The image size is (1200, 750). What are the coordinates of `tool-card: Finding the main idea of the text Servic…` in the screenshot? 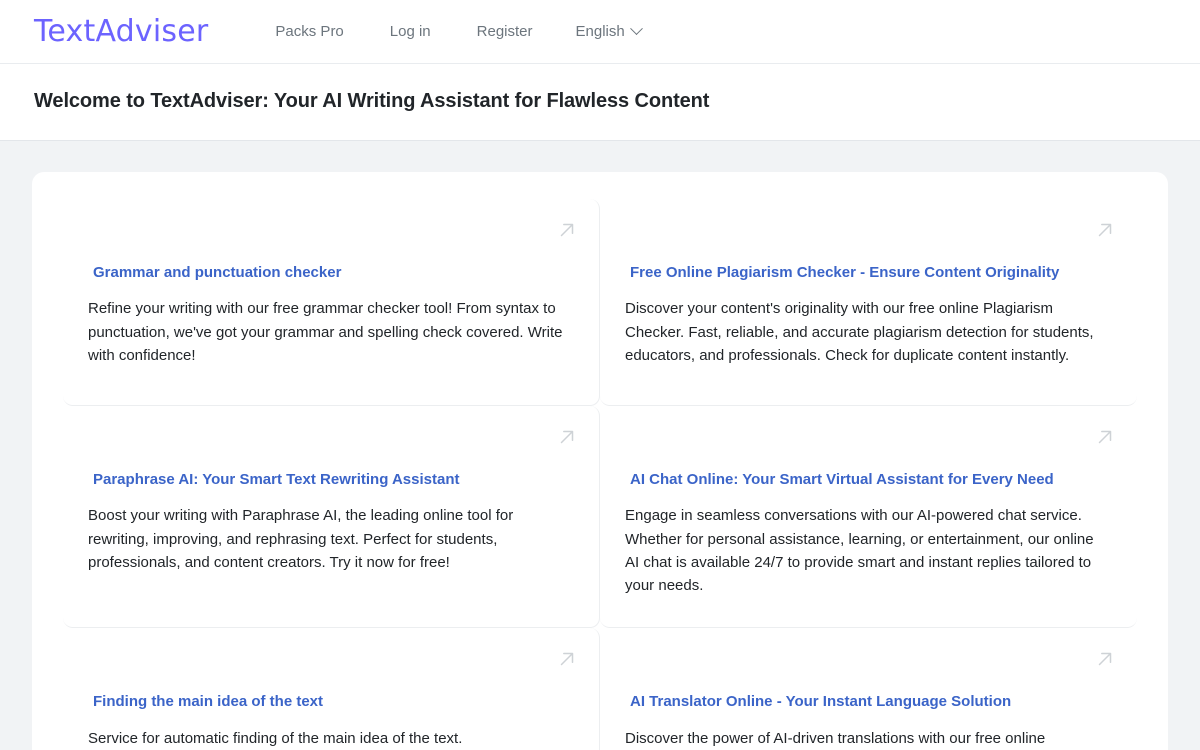 It's located at (331, 689).